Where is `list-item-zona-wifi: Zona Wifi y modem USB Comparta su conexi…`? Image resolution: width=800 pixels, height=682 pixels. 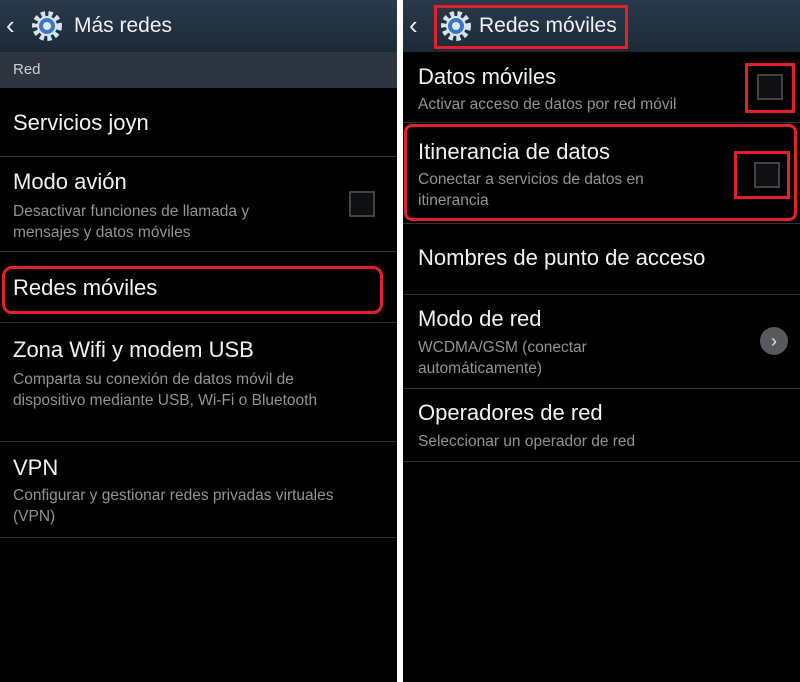
list-item-zona-wifi: Zona Wifi y modem USB Comparta su conexi… is located at coordinates (198, 382).